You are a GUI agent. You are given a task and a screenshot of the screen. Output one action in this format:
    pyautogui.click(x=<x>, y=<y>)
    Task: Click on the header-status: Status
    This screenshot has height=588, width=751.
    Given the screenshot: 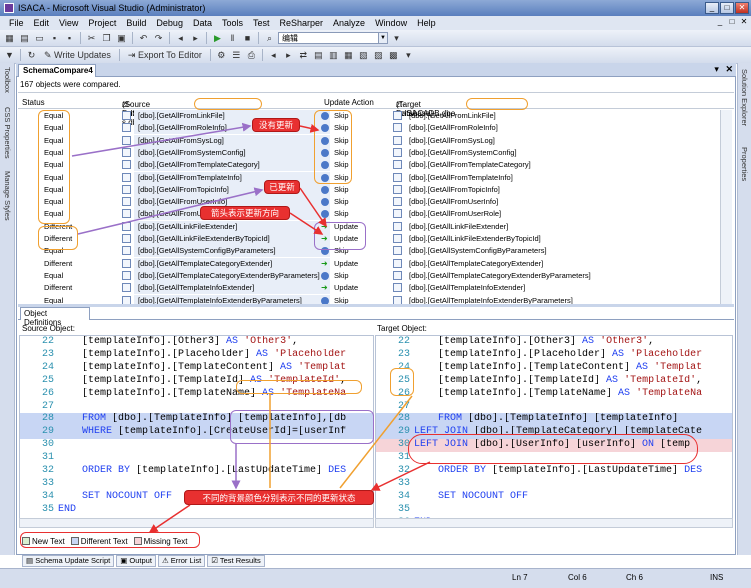 What is the action you would take?
    pyautogui.click(x=33, y=102)
    